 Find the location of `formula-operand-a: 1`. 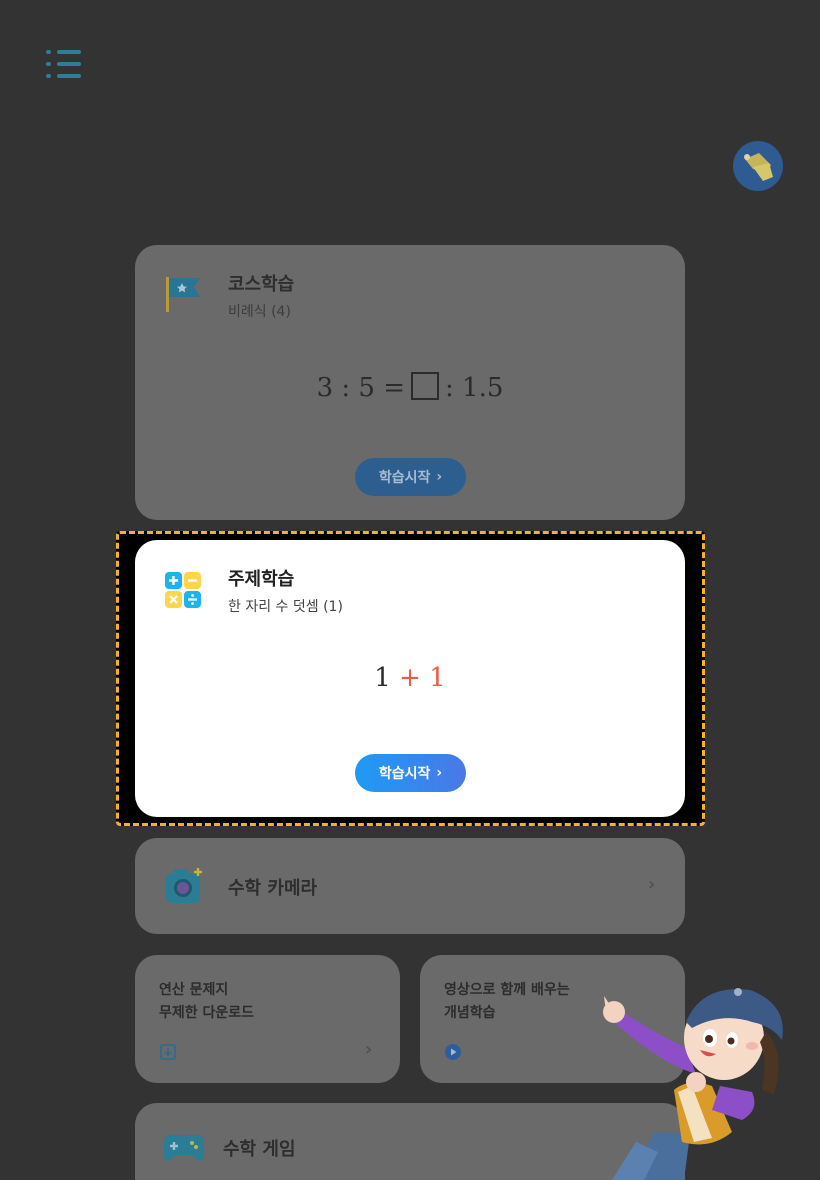

formula-operand-a: 1 is located at coordinates (382, 678).